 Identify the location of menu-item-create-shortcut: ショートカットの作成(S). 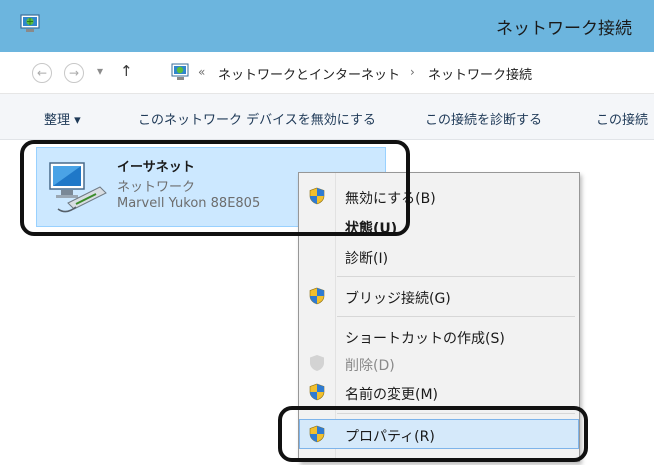
(439, 336).